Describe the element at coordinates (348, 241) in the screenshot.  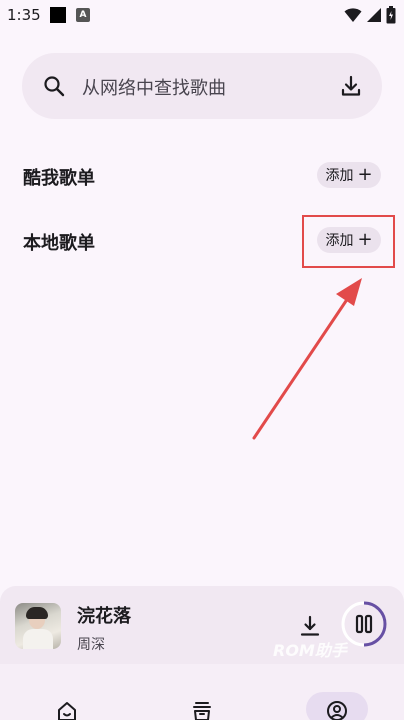
I see `highlight-box` at that location.